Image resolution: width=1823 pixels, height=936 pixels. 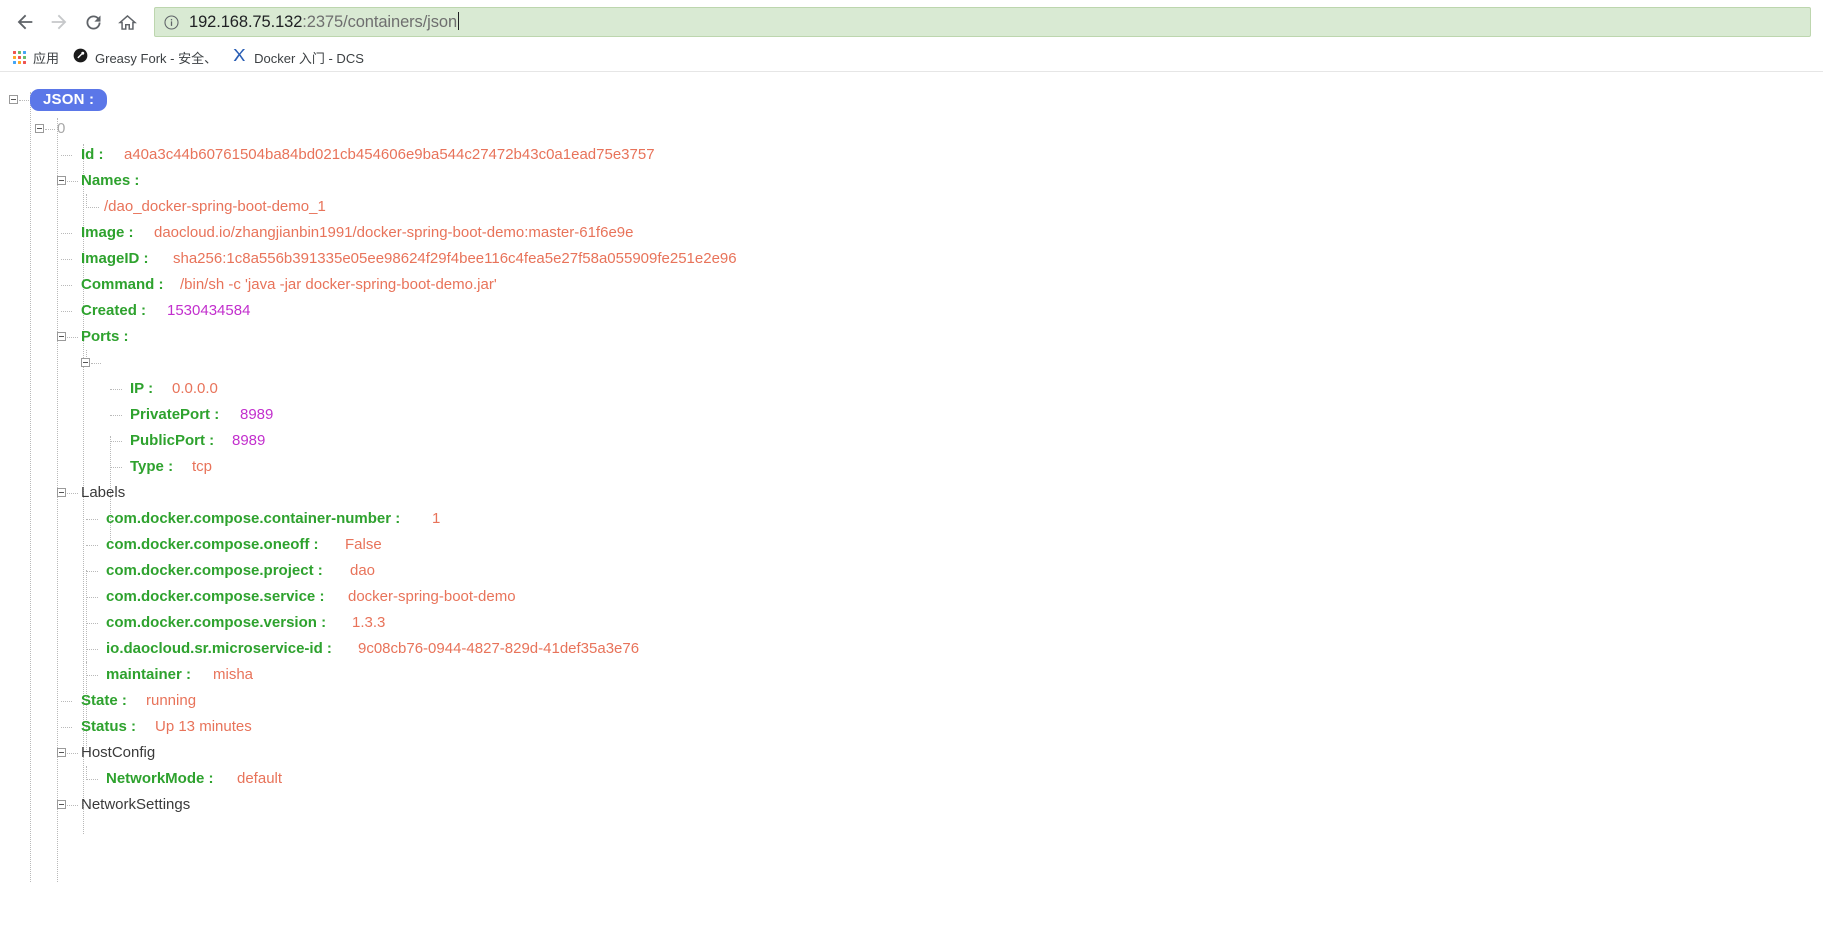 I want to click on forward-button, so click(x=59, y=22).